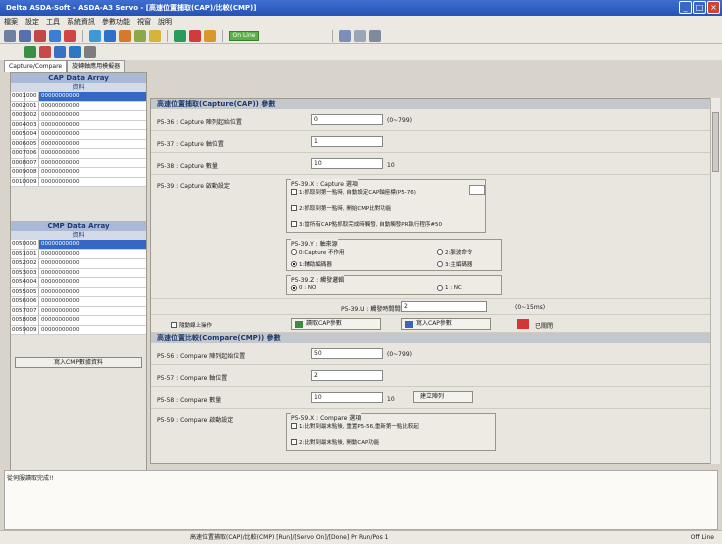  I want to click on run-icon, so click(180, 35).